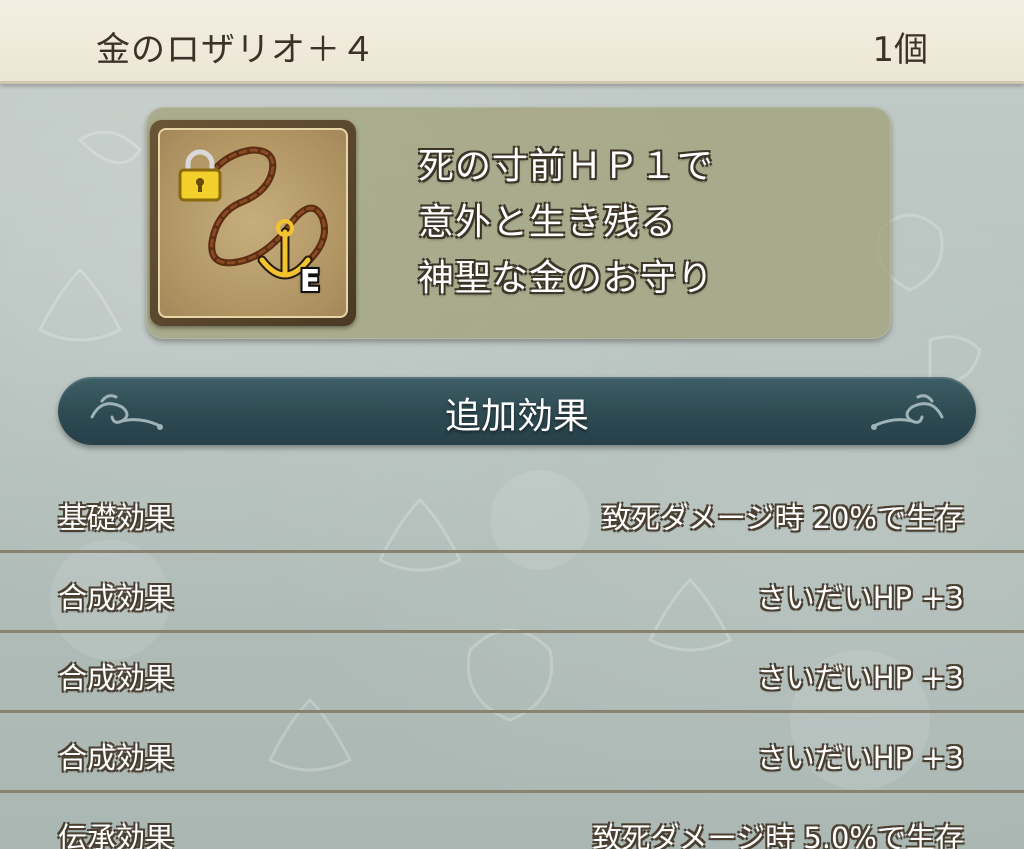  What do you see at coordinates (548, 222) in the screenshot?
I see `description-line: 意外と生き残る` at bounding box center [548, 222].